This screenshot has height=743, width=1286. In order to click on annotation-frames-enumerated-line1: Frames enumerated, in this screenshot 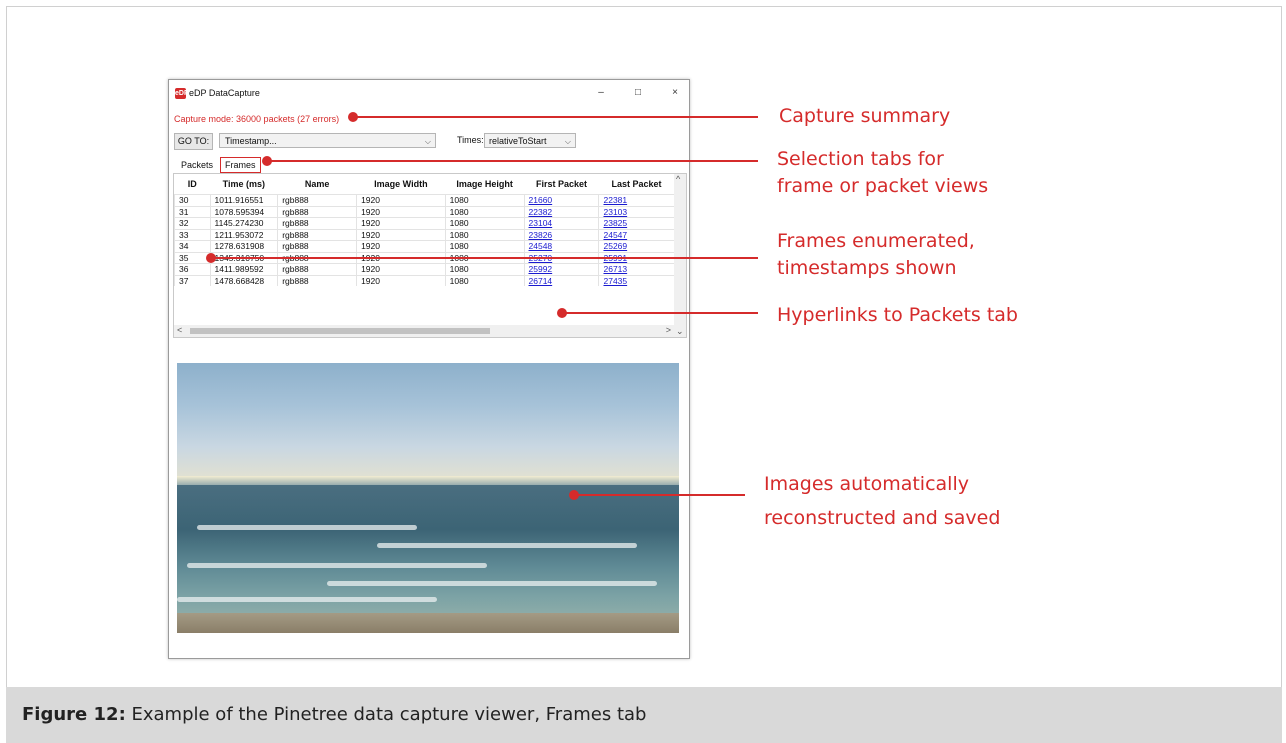, I will do `click(876, 241)`.